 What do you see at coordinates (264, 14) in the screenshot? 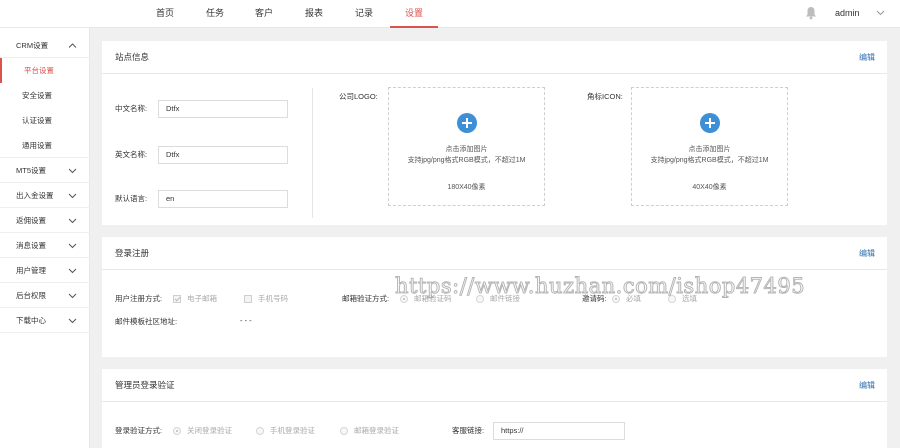
I see `nav-customers: 客户` at bounding box center [264, 14].